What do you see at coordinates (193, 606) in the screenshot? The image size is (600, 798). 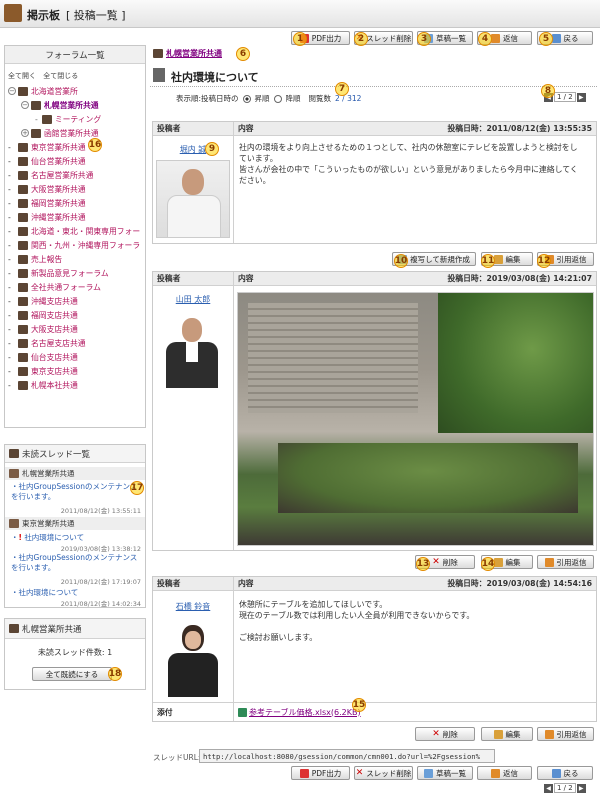 I see `author-link: 石橋 鈴音` at bounding box center [193, 606].